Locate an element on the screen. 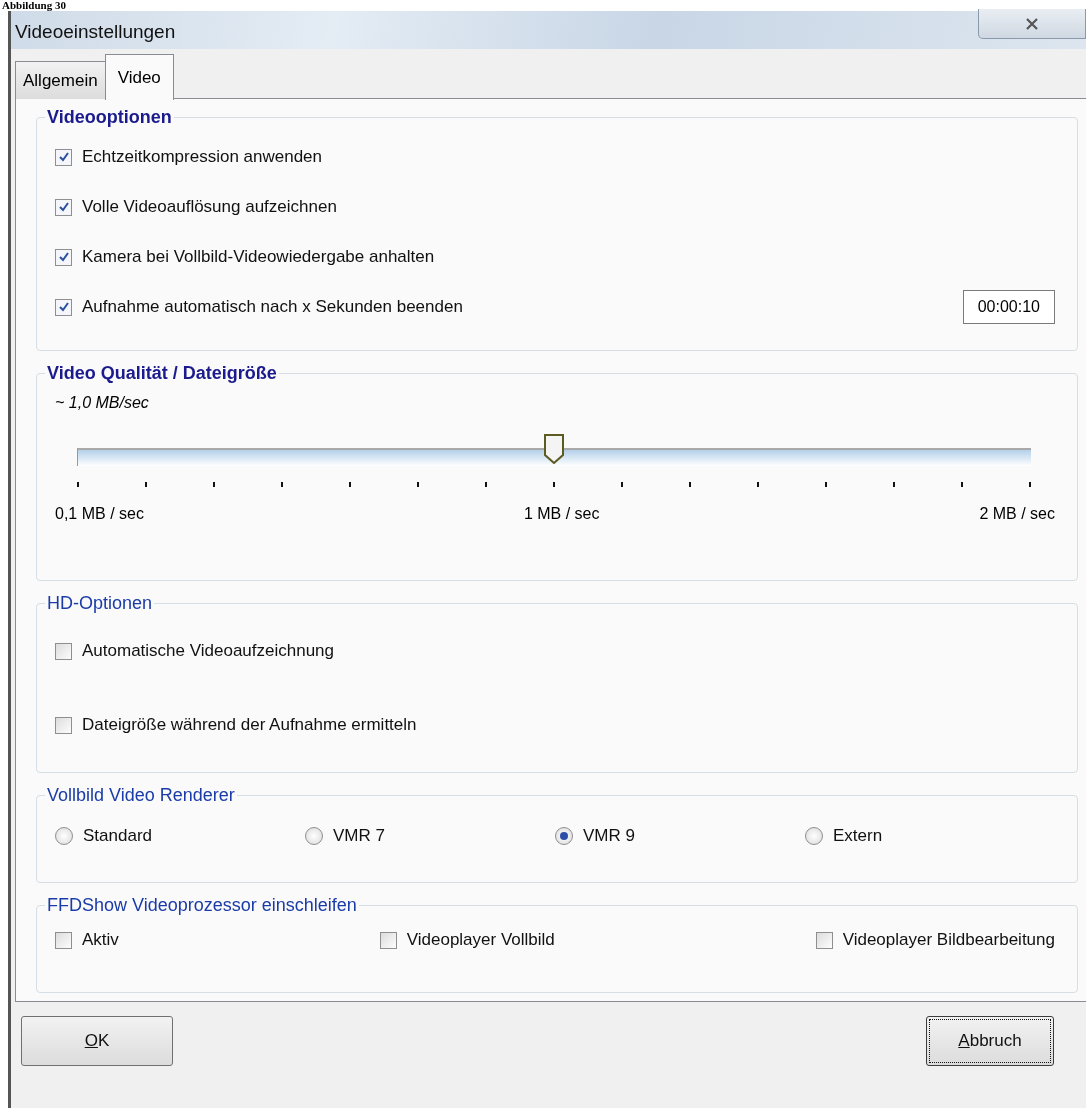  group-title: Vollbild Video Renderer is located at coordinates (141, 795).